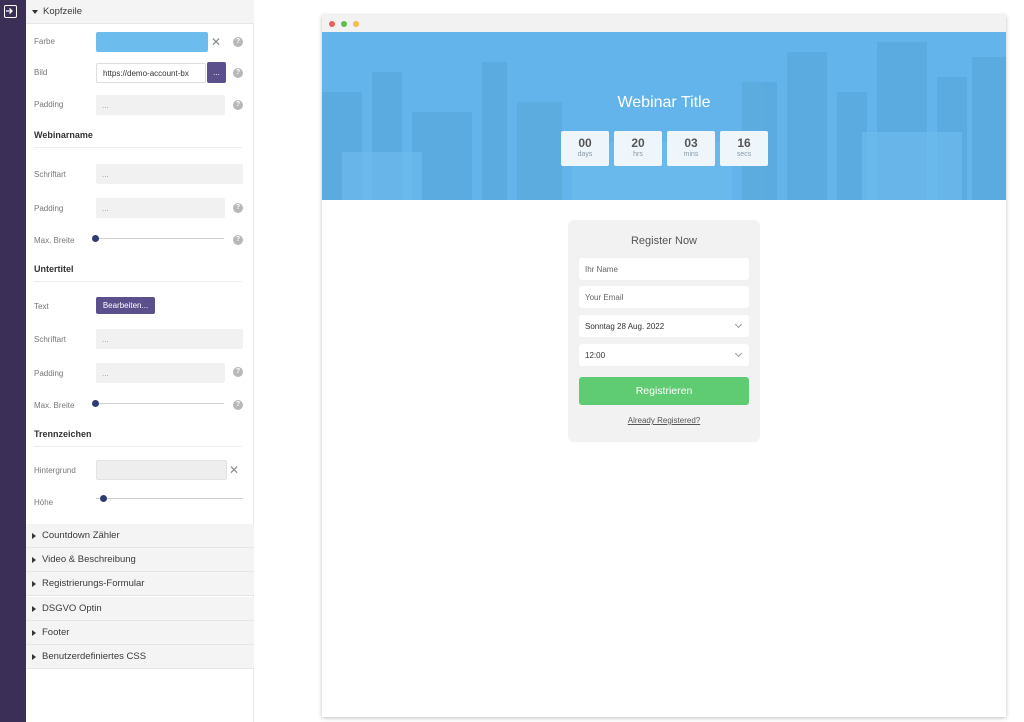 The height and width of the screenshot is (722, 1024). What do you see at coordinates (140, 609) in the screenshot?
I see `section-dsgvo: DSGVO Optin` at bounding box center [140, 609].